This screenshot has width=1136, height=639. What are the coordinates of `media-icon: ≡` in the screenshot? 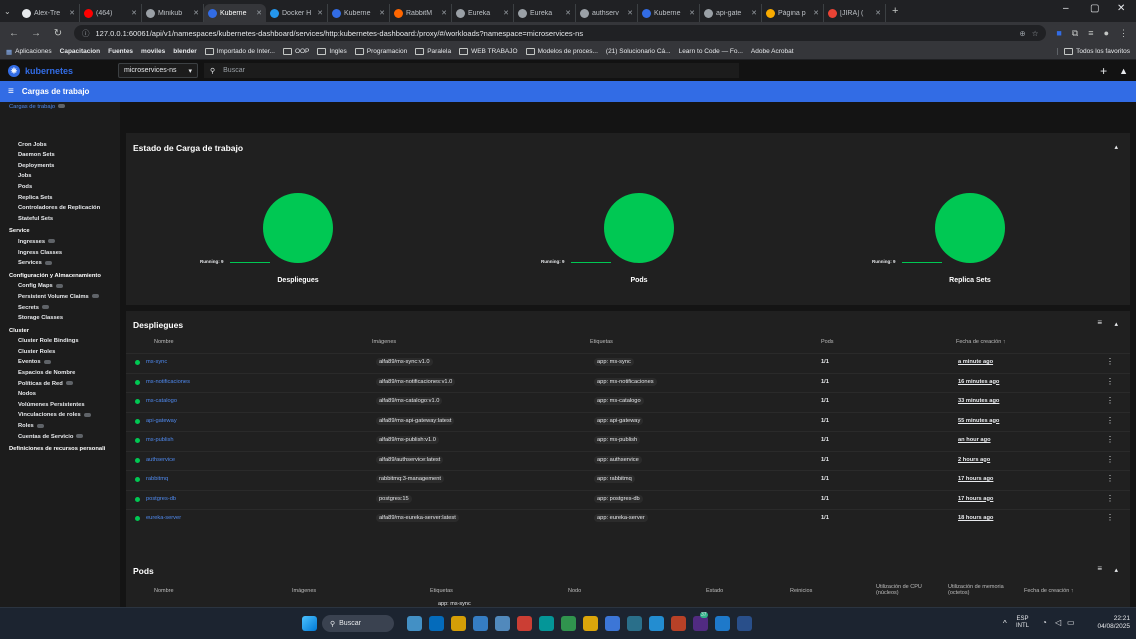 It's located at (1090, 33).